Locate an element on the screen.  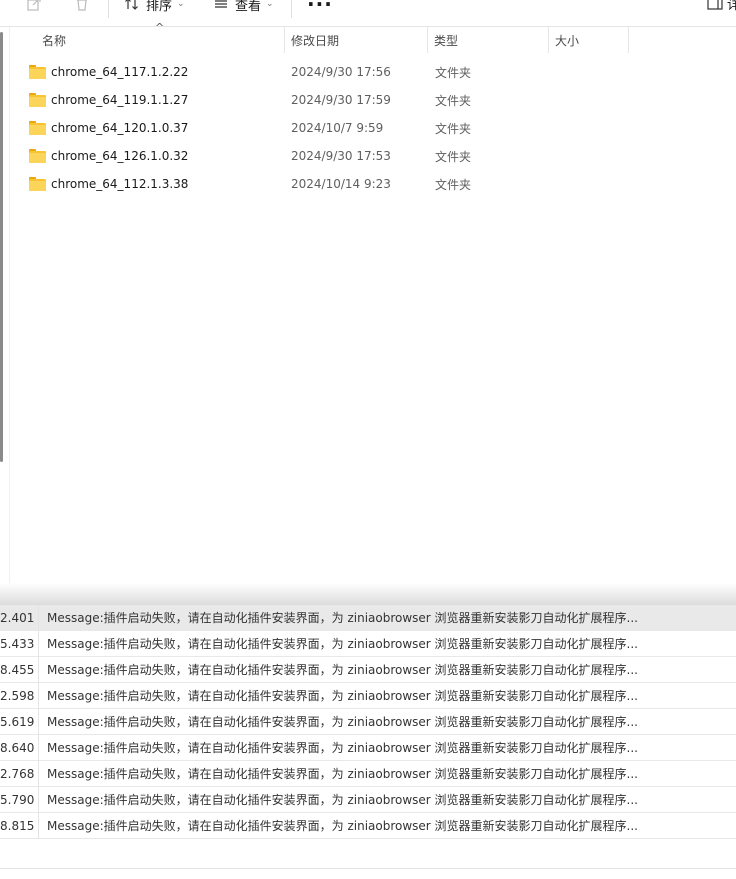
file-row: chrome_64_112.1.3.38 2024/10/14 9:23 文件夹 is located at coordinates (329, 184).